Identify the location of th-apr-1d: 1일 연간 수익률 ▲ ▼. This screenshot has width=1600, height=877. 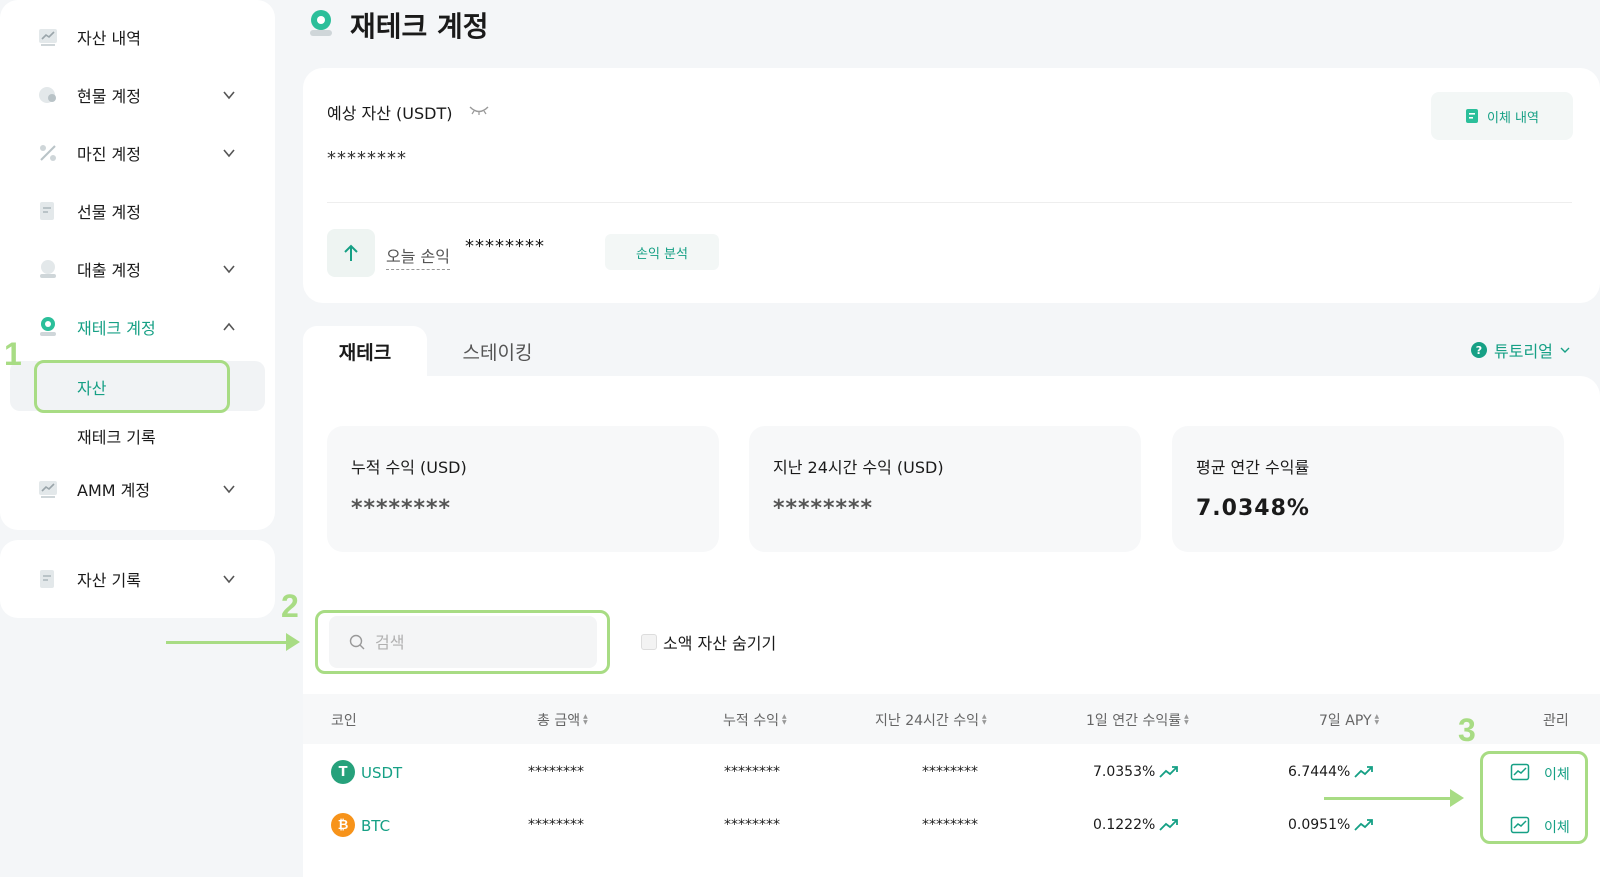
(1137, 720).